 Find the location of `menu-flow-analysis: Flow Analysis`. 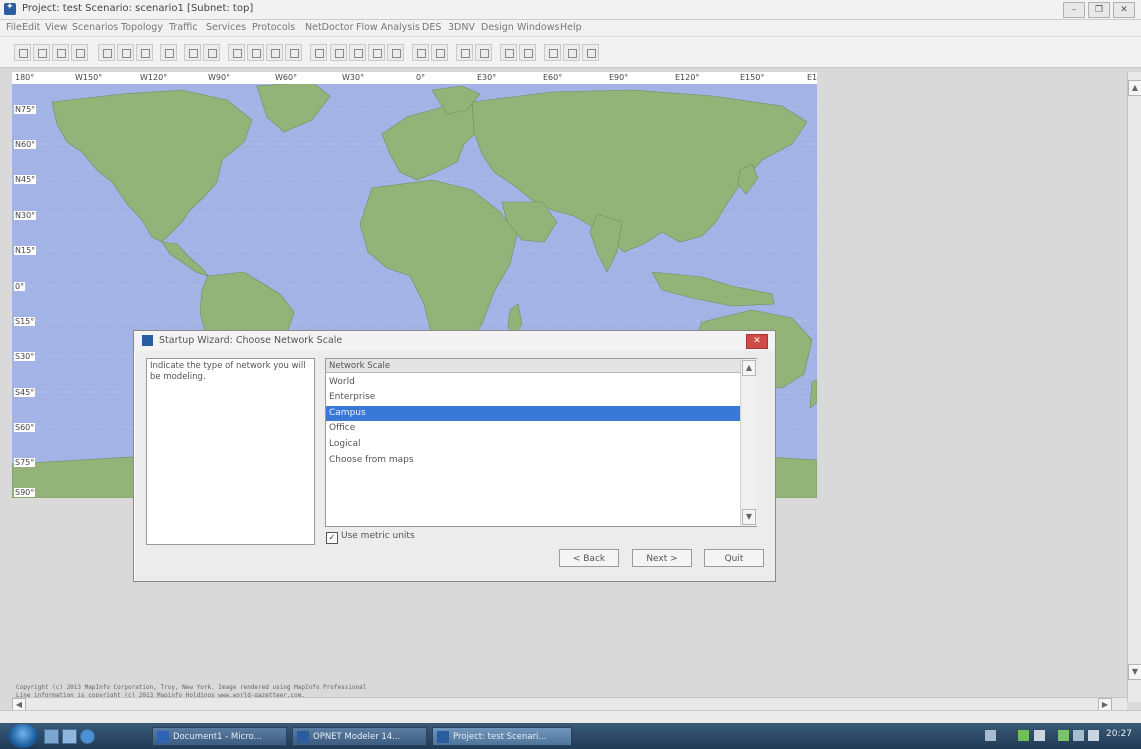

menu-flow-analysis: Flow Analysis is located at coordinates (388, 27).